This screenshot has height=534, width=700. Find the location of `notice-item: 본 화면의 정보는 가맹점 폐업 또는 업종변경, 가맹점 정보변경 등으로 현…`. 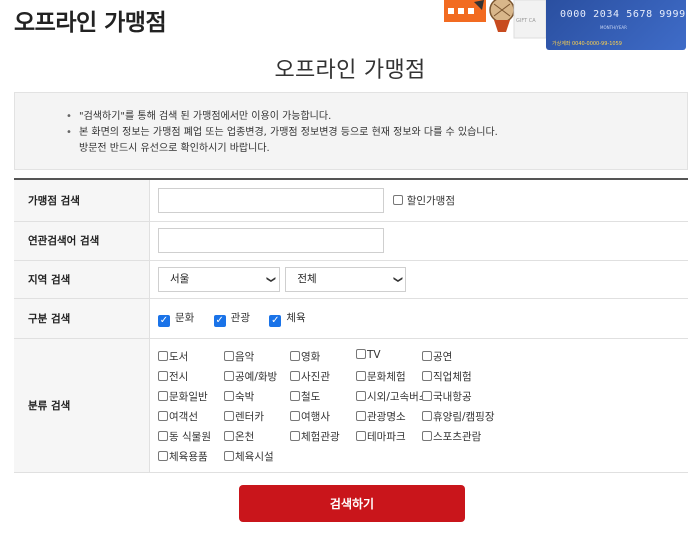

notice-item: 본 화면의 정보는 가맹점 폐업 또는 업종변경, 가맹점 정보변경 등으로 현… is located at coordinates (282, 133).